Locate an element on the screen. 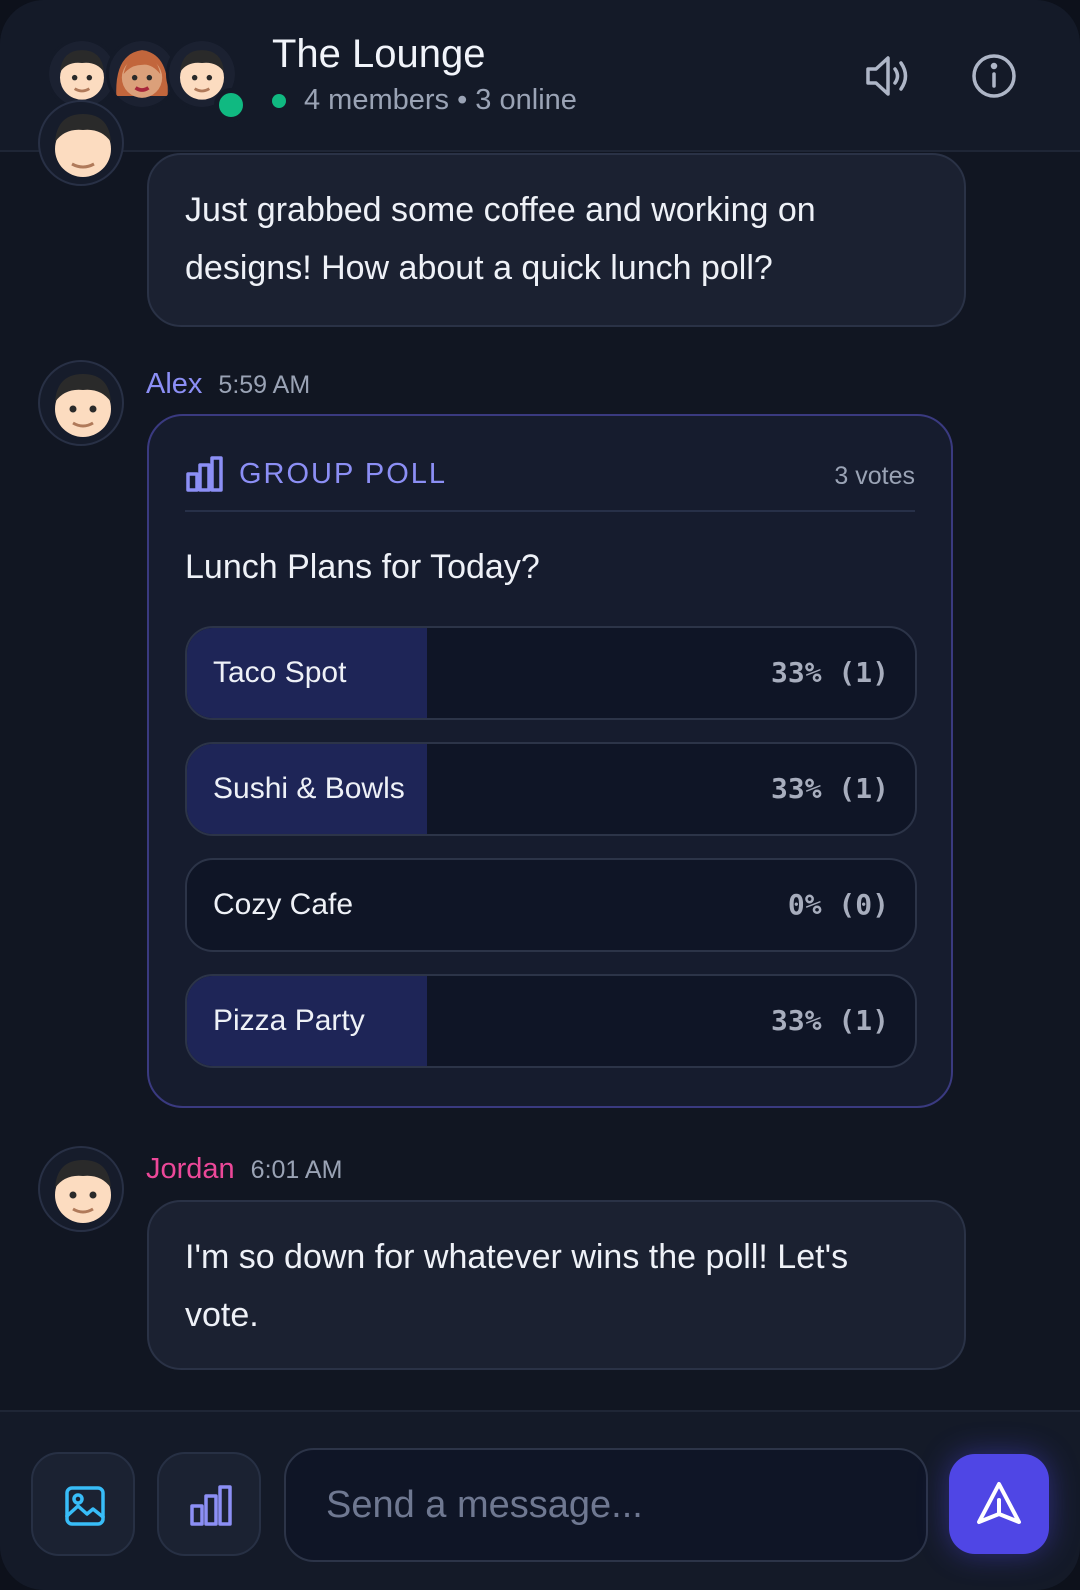 This screenshot has width=1080, height=1590. message-meta: Alex 5:59 AM is located at coordinates (228, 384).